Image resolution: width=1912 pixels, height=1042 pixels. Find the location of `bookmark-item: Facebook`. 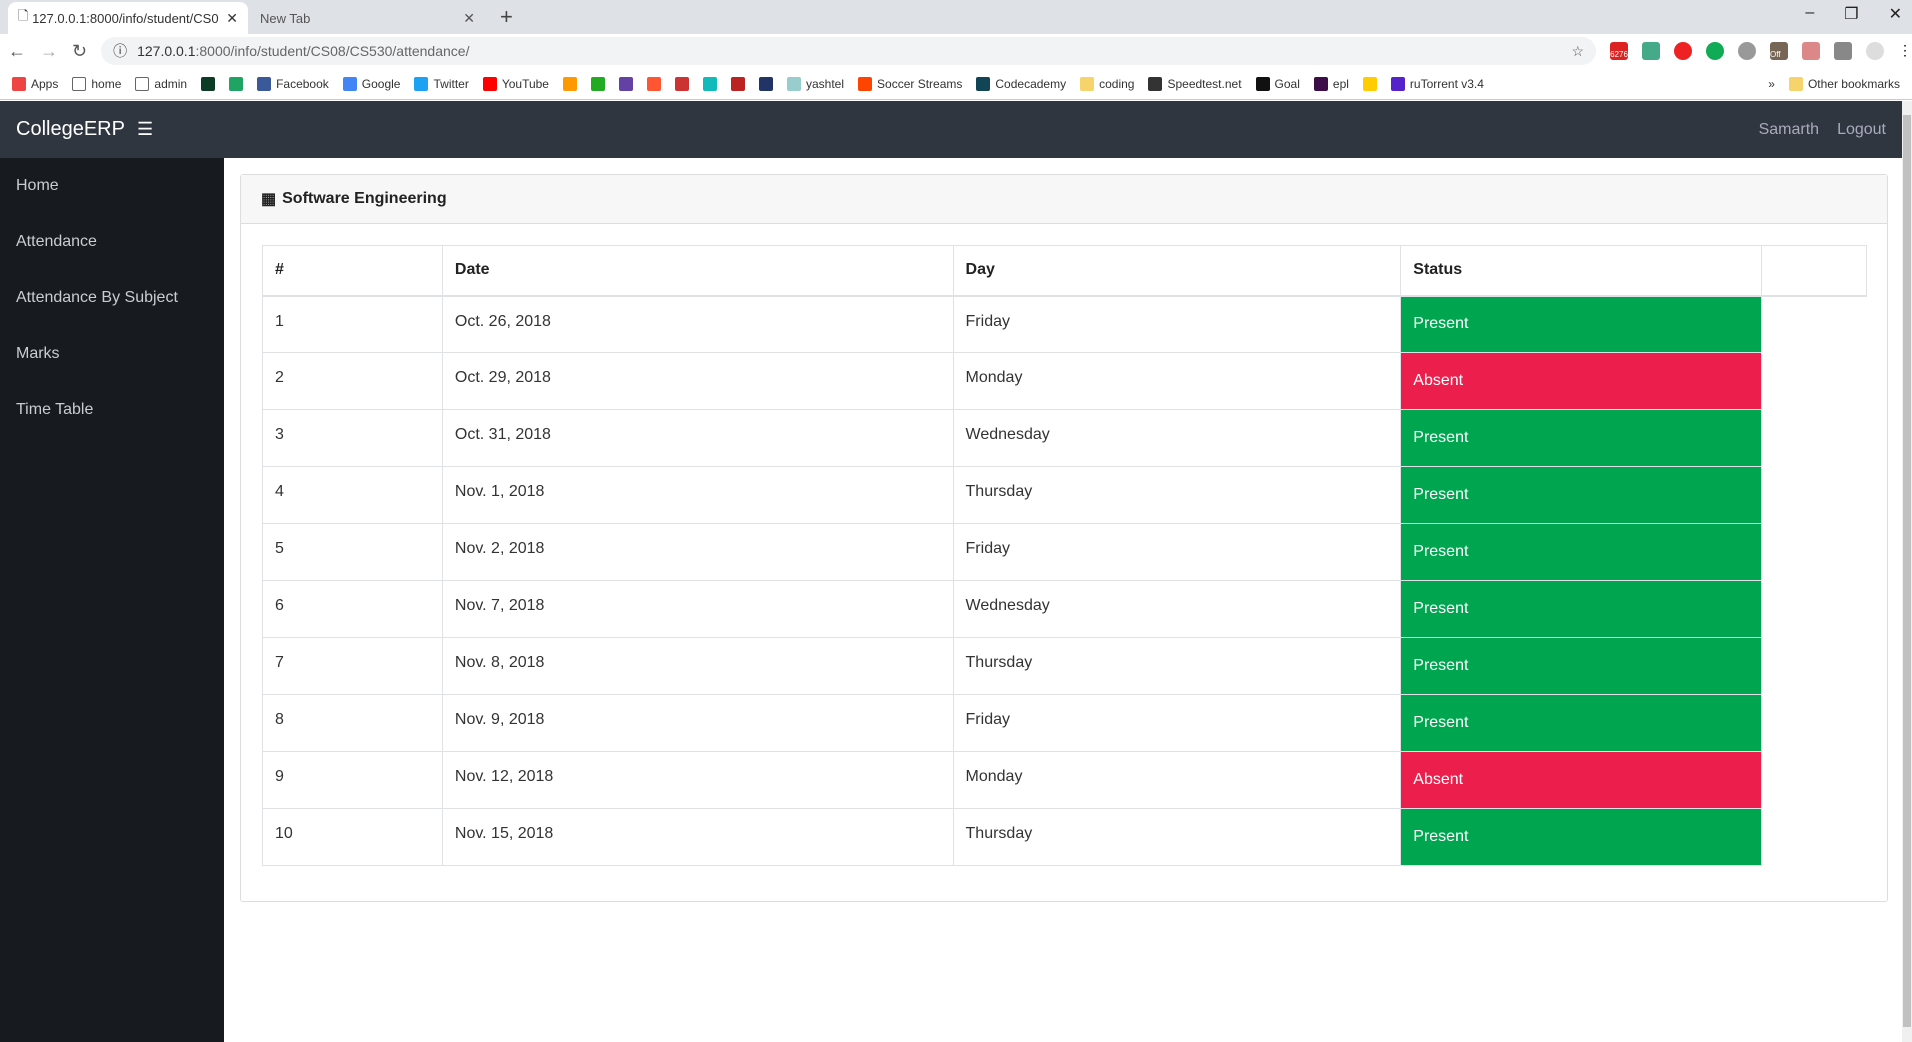

bookmark-item: Facebook is located at coordinates (293, 83).